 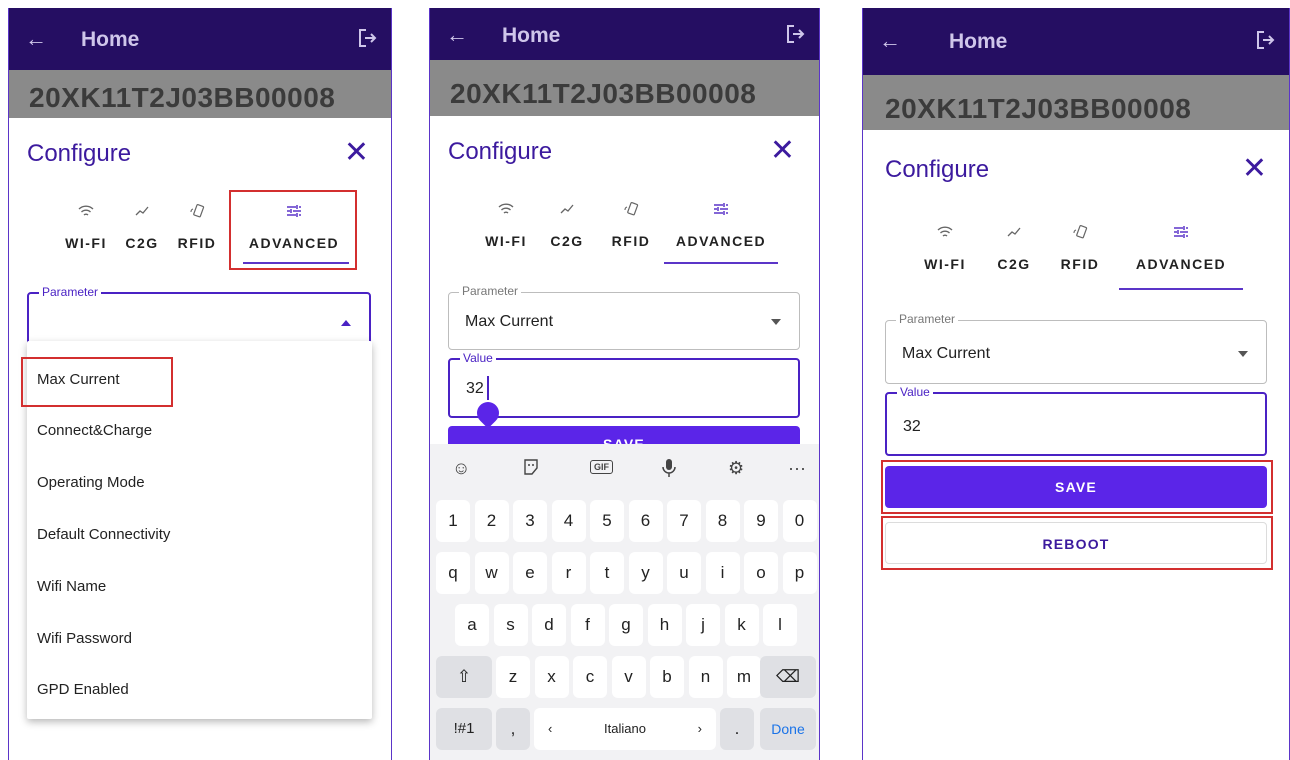 I want to click on more-icon: ···, so click(x=797, y=468).